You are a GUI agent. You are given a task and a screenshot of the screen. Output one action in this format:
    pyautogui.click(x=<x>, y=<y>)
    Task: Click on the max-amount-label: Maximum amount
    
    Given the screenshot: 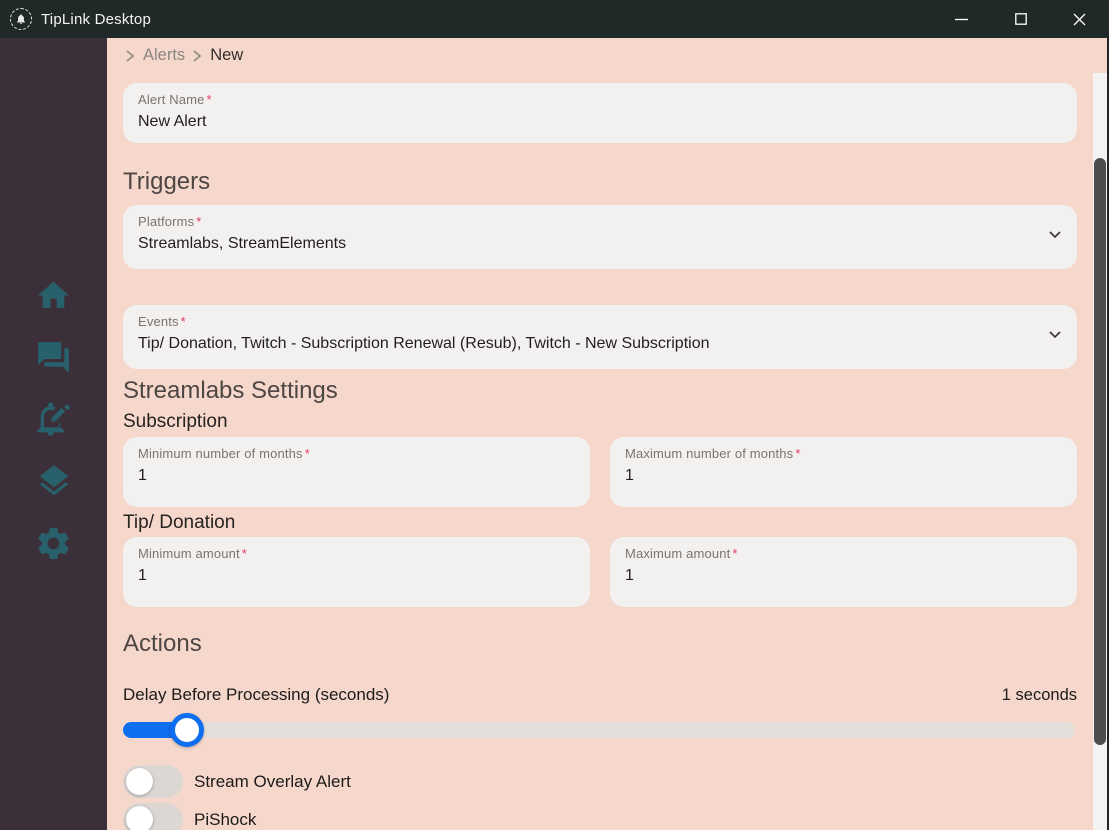 What is the action you would take?
    pyautogui.click(x=678, y=553)
    